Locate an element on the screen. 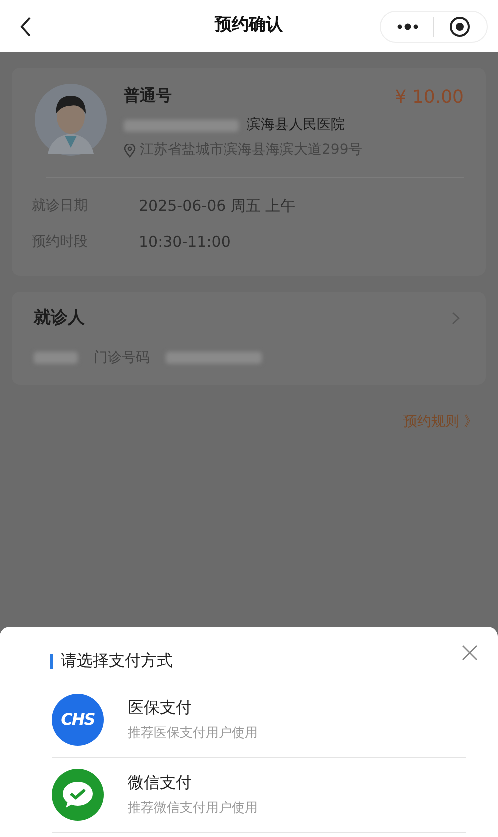 The width and height of the screenshot is (498, 837). method-name: 医保支付 is located at coordinates (160, 708).